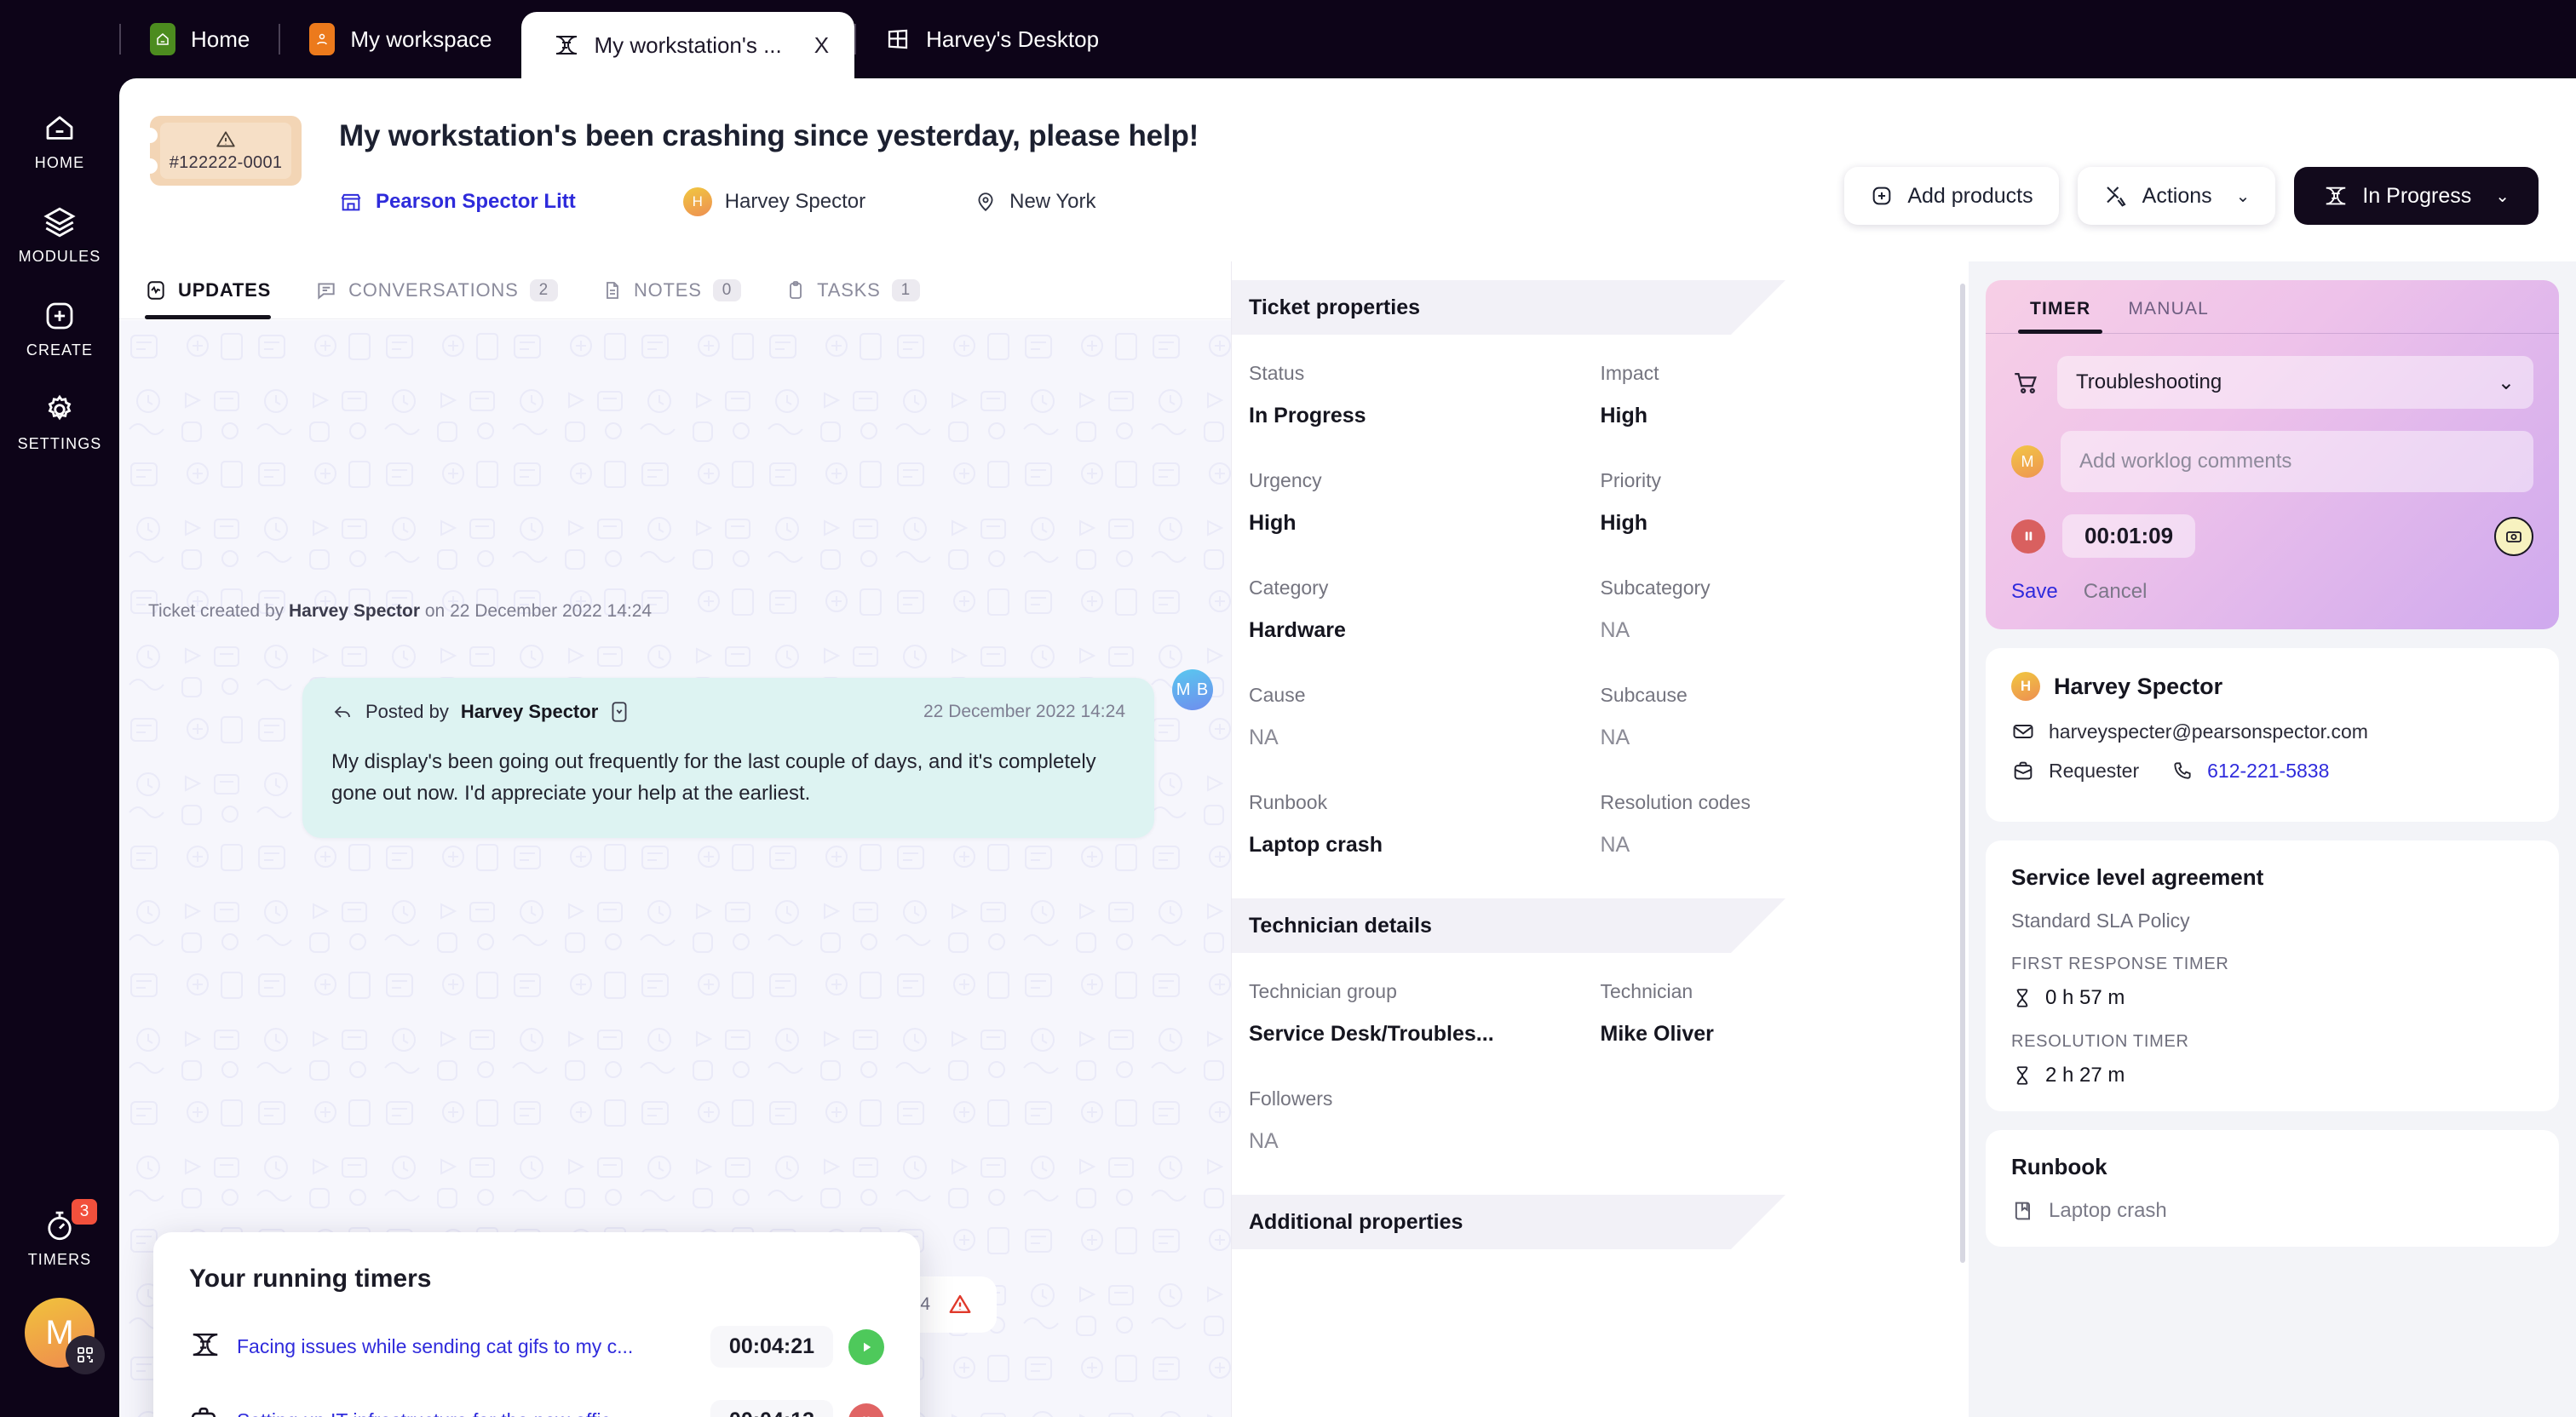  What do you see at coordinates (2182, 771) in the screenshot?
I see `phone-icon` at bounding box center [2182, 771].